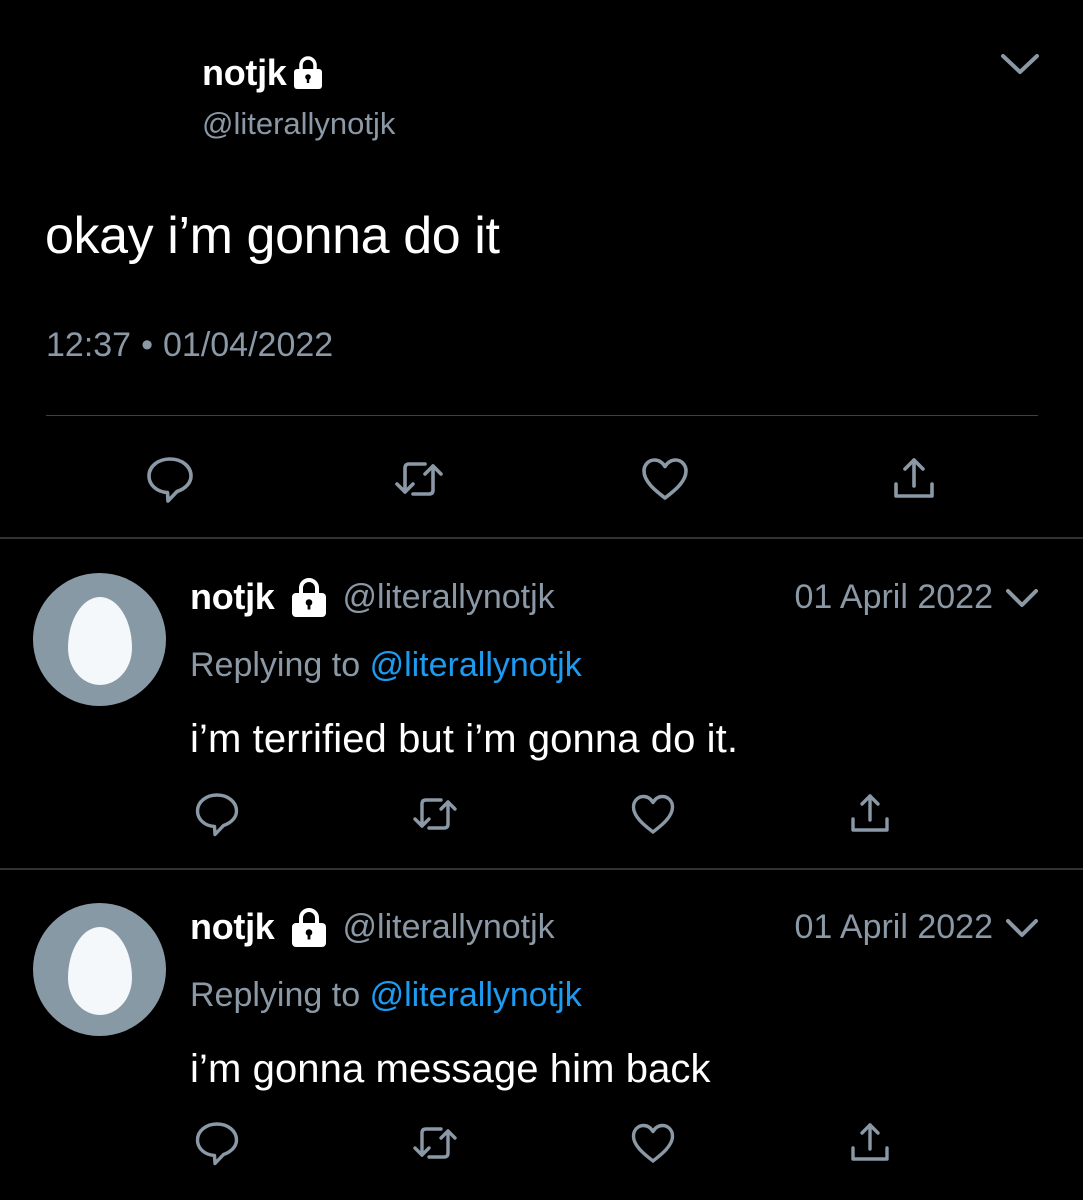 The height and width of the screenshot is (1200, 1083). I want to click on main-tweet-header: notjk @literallynotjk, so click(298, 96).